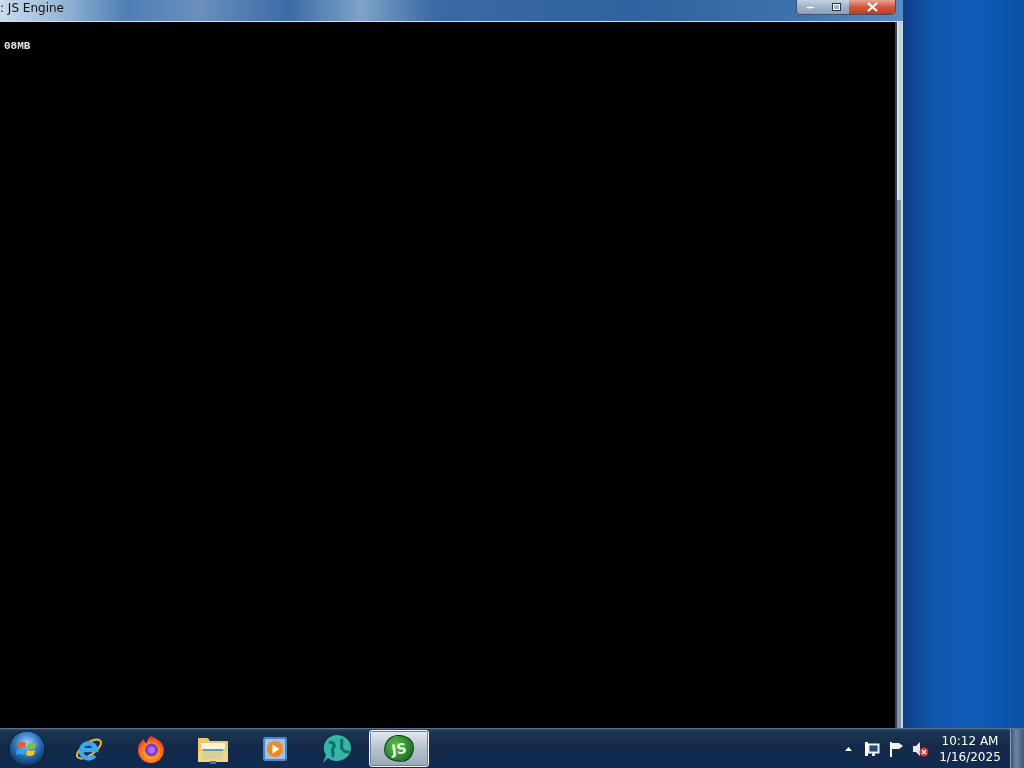 The image size is (1024, 768). What do you see at coordinates (872, 748) in the screenshot?
I see `network-icon` at bounding box center [872, 748].